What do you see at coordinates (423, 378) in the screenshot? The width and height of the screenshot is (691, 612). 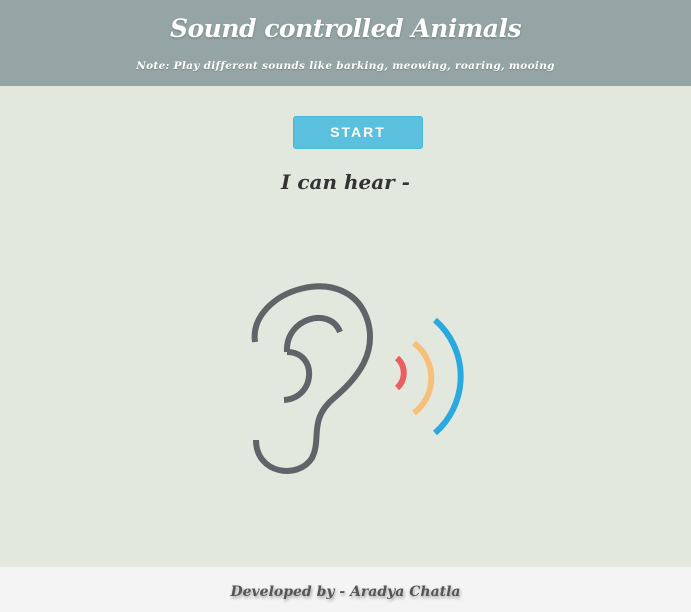 I see `sound-wave-middle` at bounding box center [423, 378].